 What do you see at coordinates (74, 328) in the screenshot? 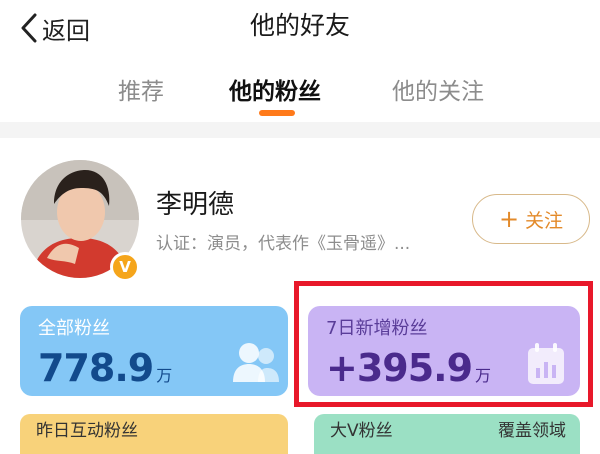
I see `all-fans-label: 全部粉丝` at bounding box center [74, 328].